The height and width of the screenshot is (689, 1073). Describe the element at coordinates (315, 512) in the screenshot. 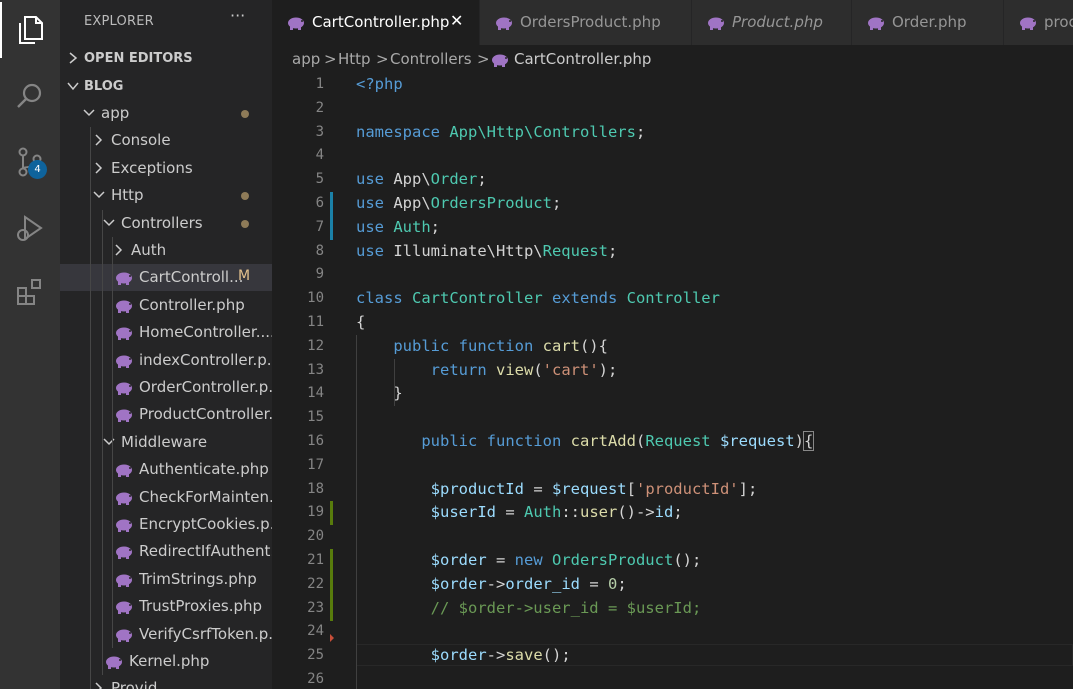

I see `line-number: 19` at that location.